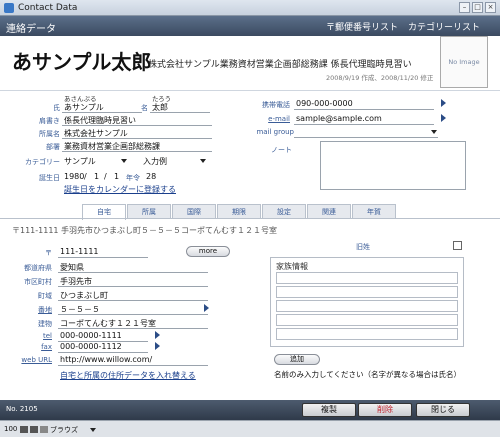 The width and height of the screenshot is (500, 437). What do you see at coordinates (250, 26) in the screenshot?
I see `layout-header: 連絡データ 〒郵便番号リスト カテゴリーリスト` at bounding box center [250, 26].